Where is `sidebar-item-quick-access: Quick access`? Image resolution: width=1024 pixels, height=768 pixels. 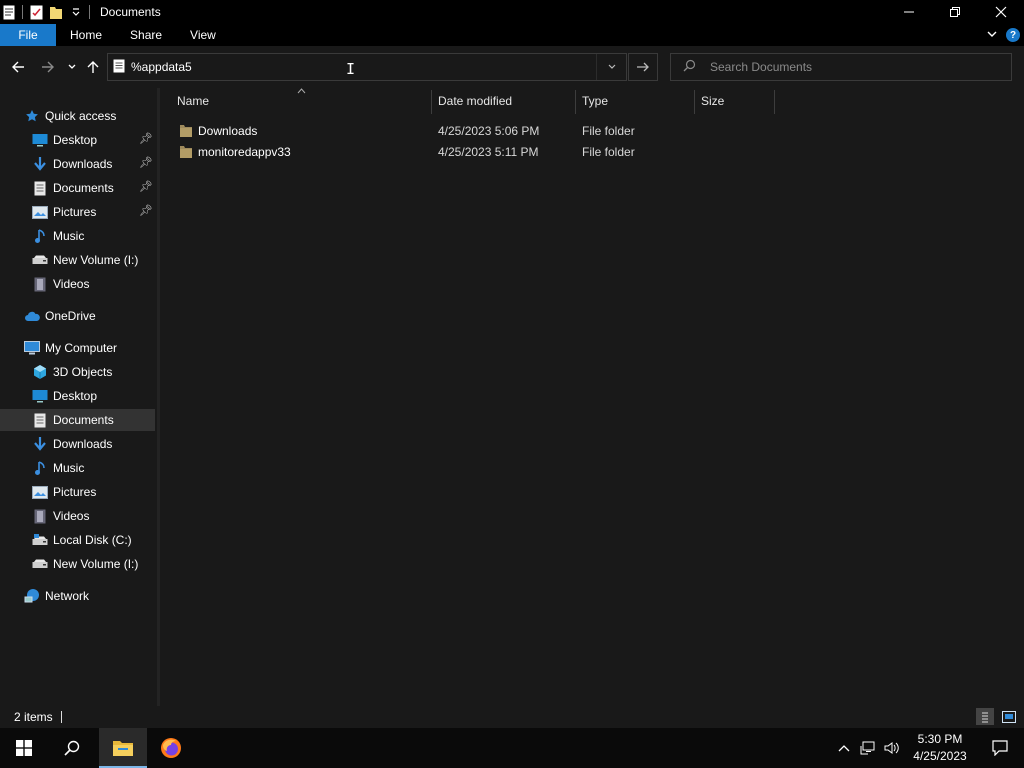 sidebar-item-quick-access: Quick access is located at coordinates (77, 116).